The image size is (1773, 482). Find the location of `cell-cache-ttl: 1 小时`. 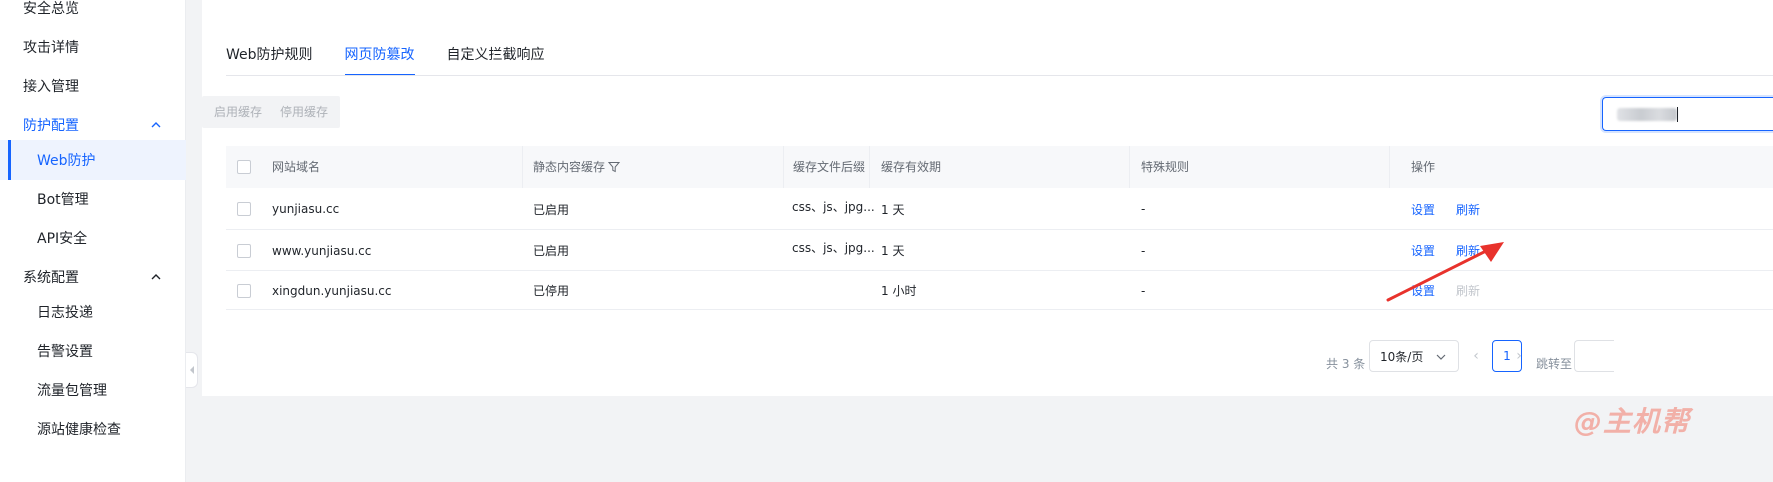

cell-cache-ttl: 1 小时 is located at coordinates (899, 291).